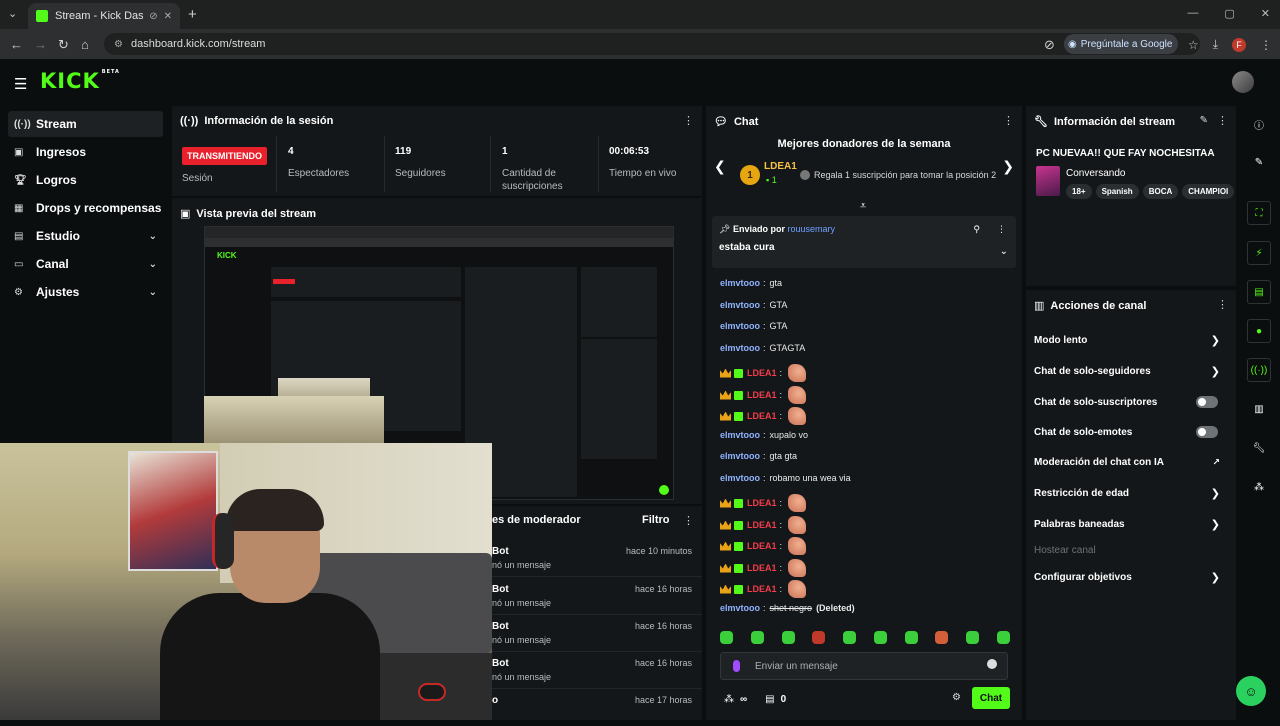 The image size is (1280, 726). What do you see at coordinates (1207, 402) in the screenshot?
I see `subscribers-only-toggle` at bounding box center [1207, 402].